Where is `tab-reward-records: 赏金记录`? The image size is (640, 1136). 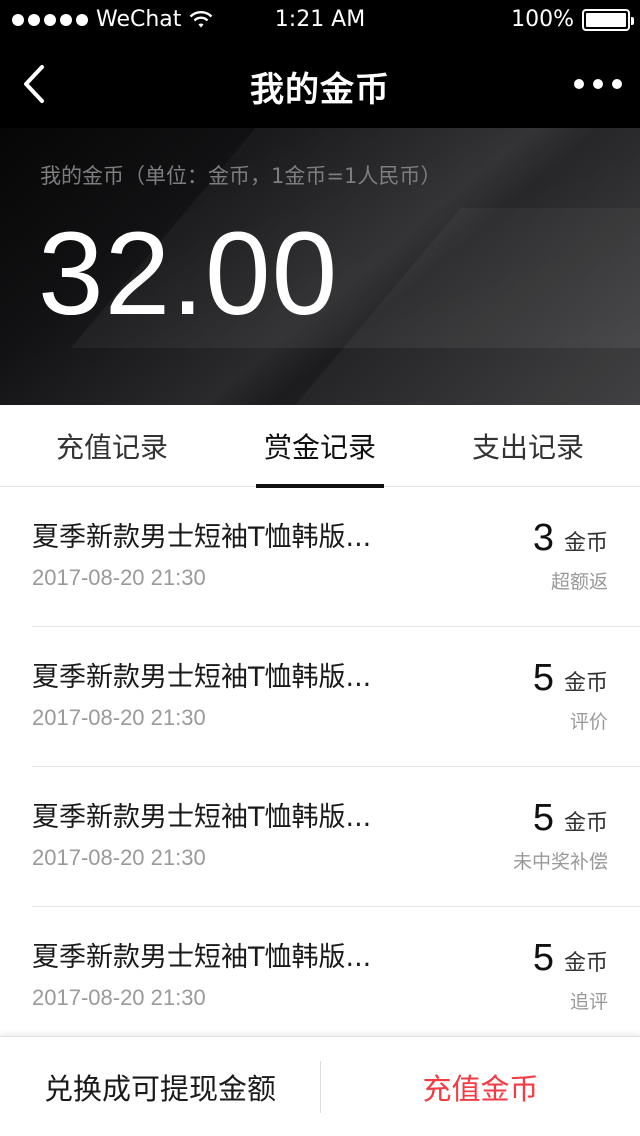
tab-reward-records: 赏金记录 is located at coordinates (320, 446).